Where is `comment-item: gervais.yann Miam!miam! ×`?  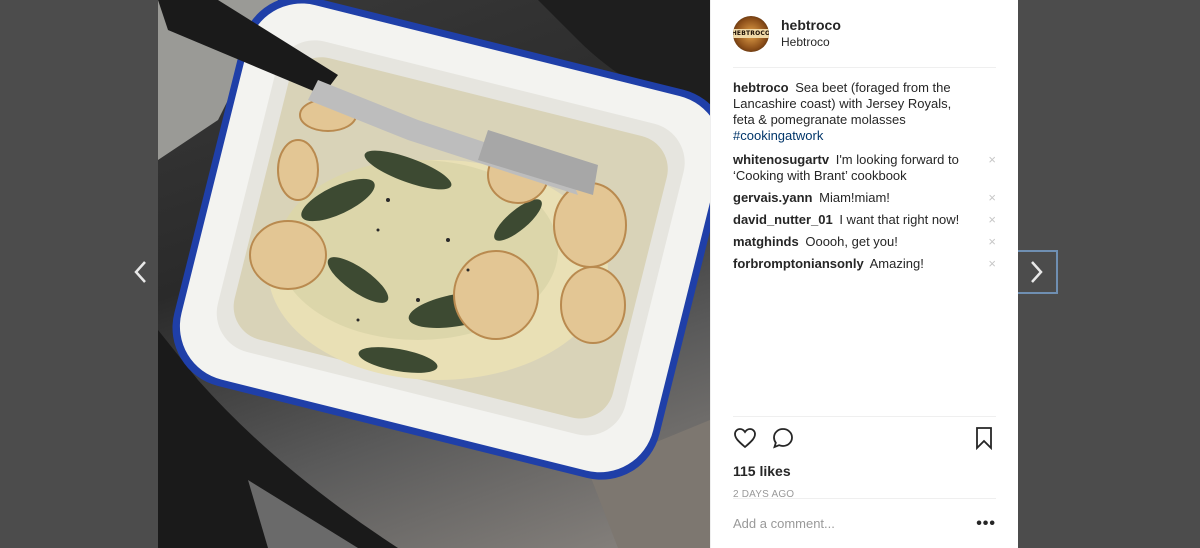 comment-item: gervais.yann Miam!miam! × is located at coordinates (864, 198).